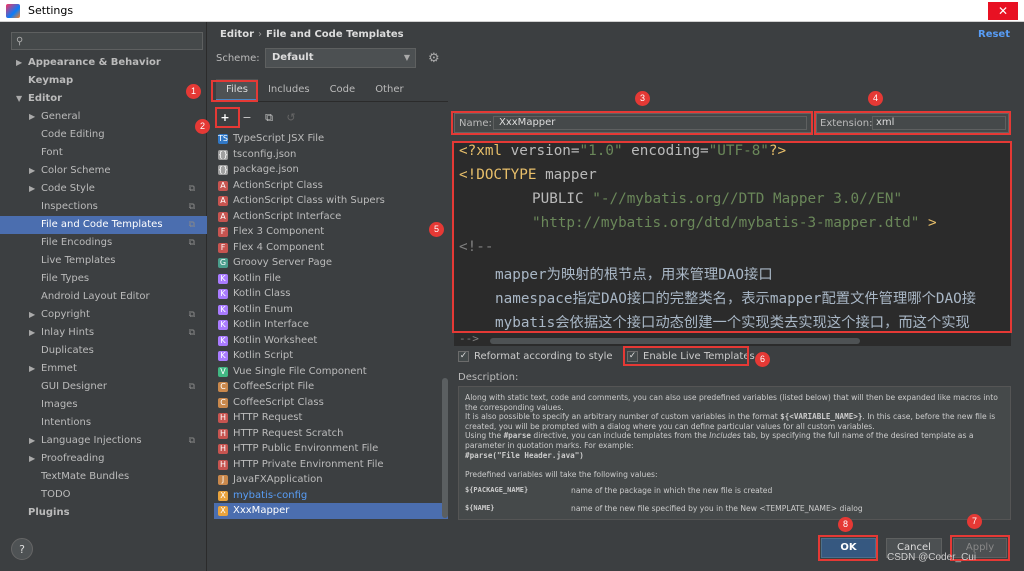  I want to click on scheme-select: Default ▼, so click(340, 58).